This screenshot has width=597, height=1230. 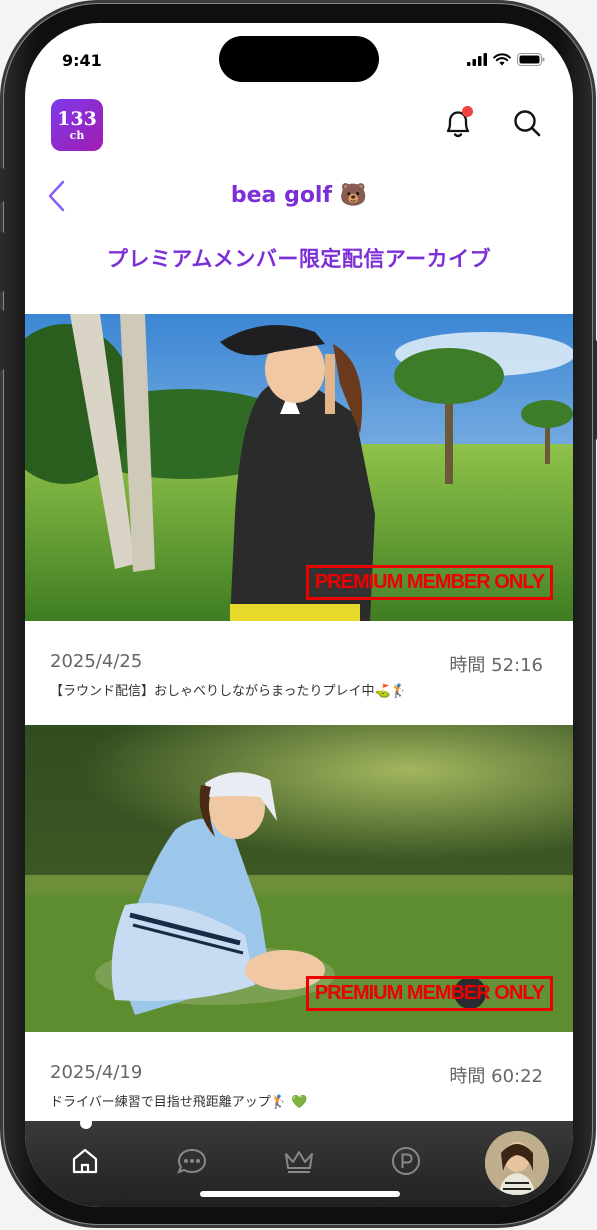 I want to click on points-icon, so click(x=406, y=1161).